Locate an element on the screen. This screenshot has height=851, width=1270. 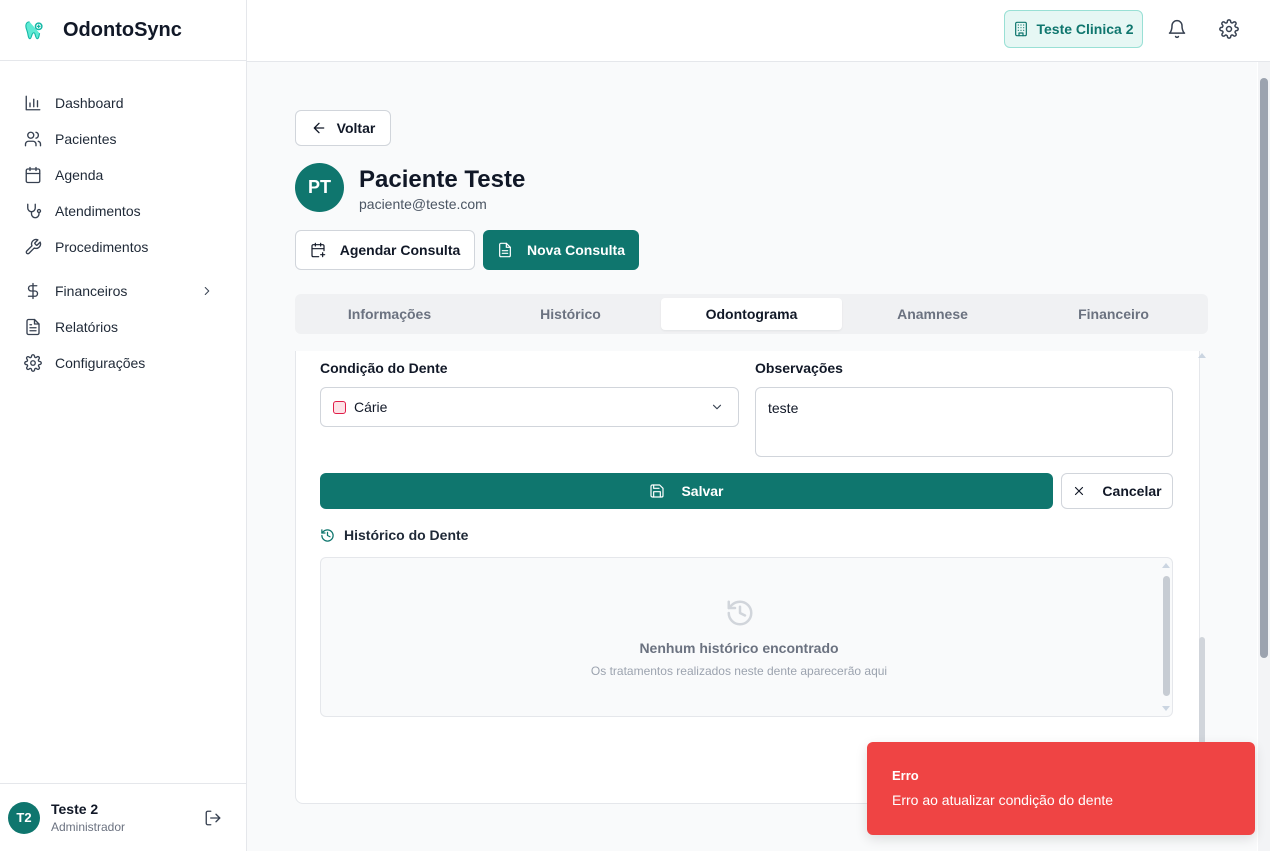
condition-value: Cárie is located at coordinates (371, 407).